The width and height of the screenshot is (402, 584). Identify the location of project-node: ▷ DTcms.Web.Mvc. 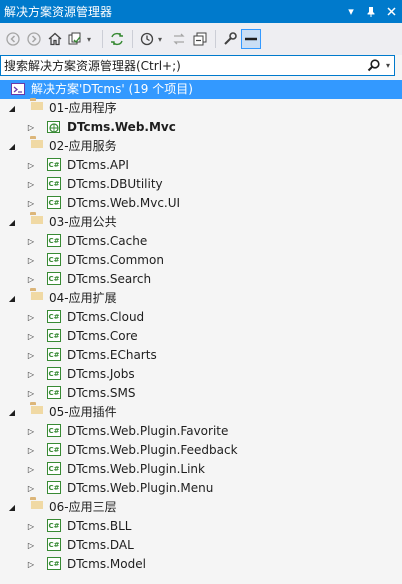
(201, 127).